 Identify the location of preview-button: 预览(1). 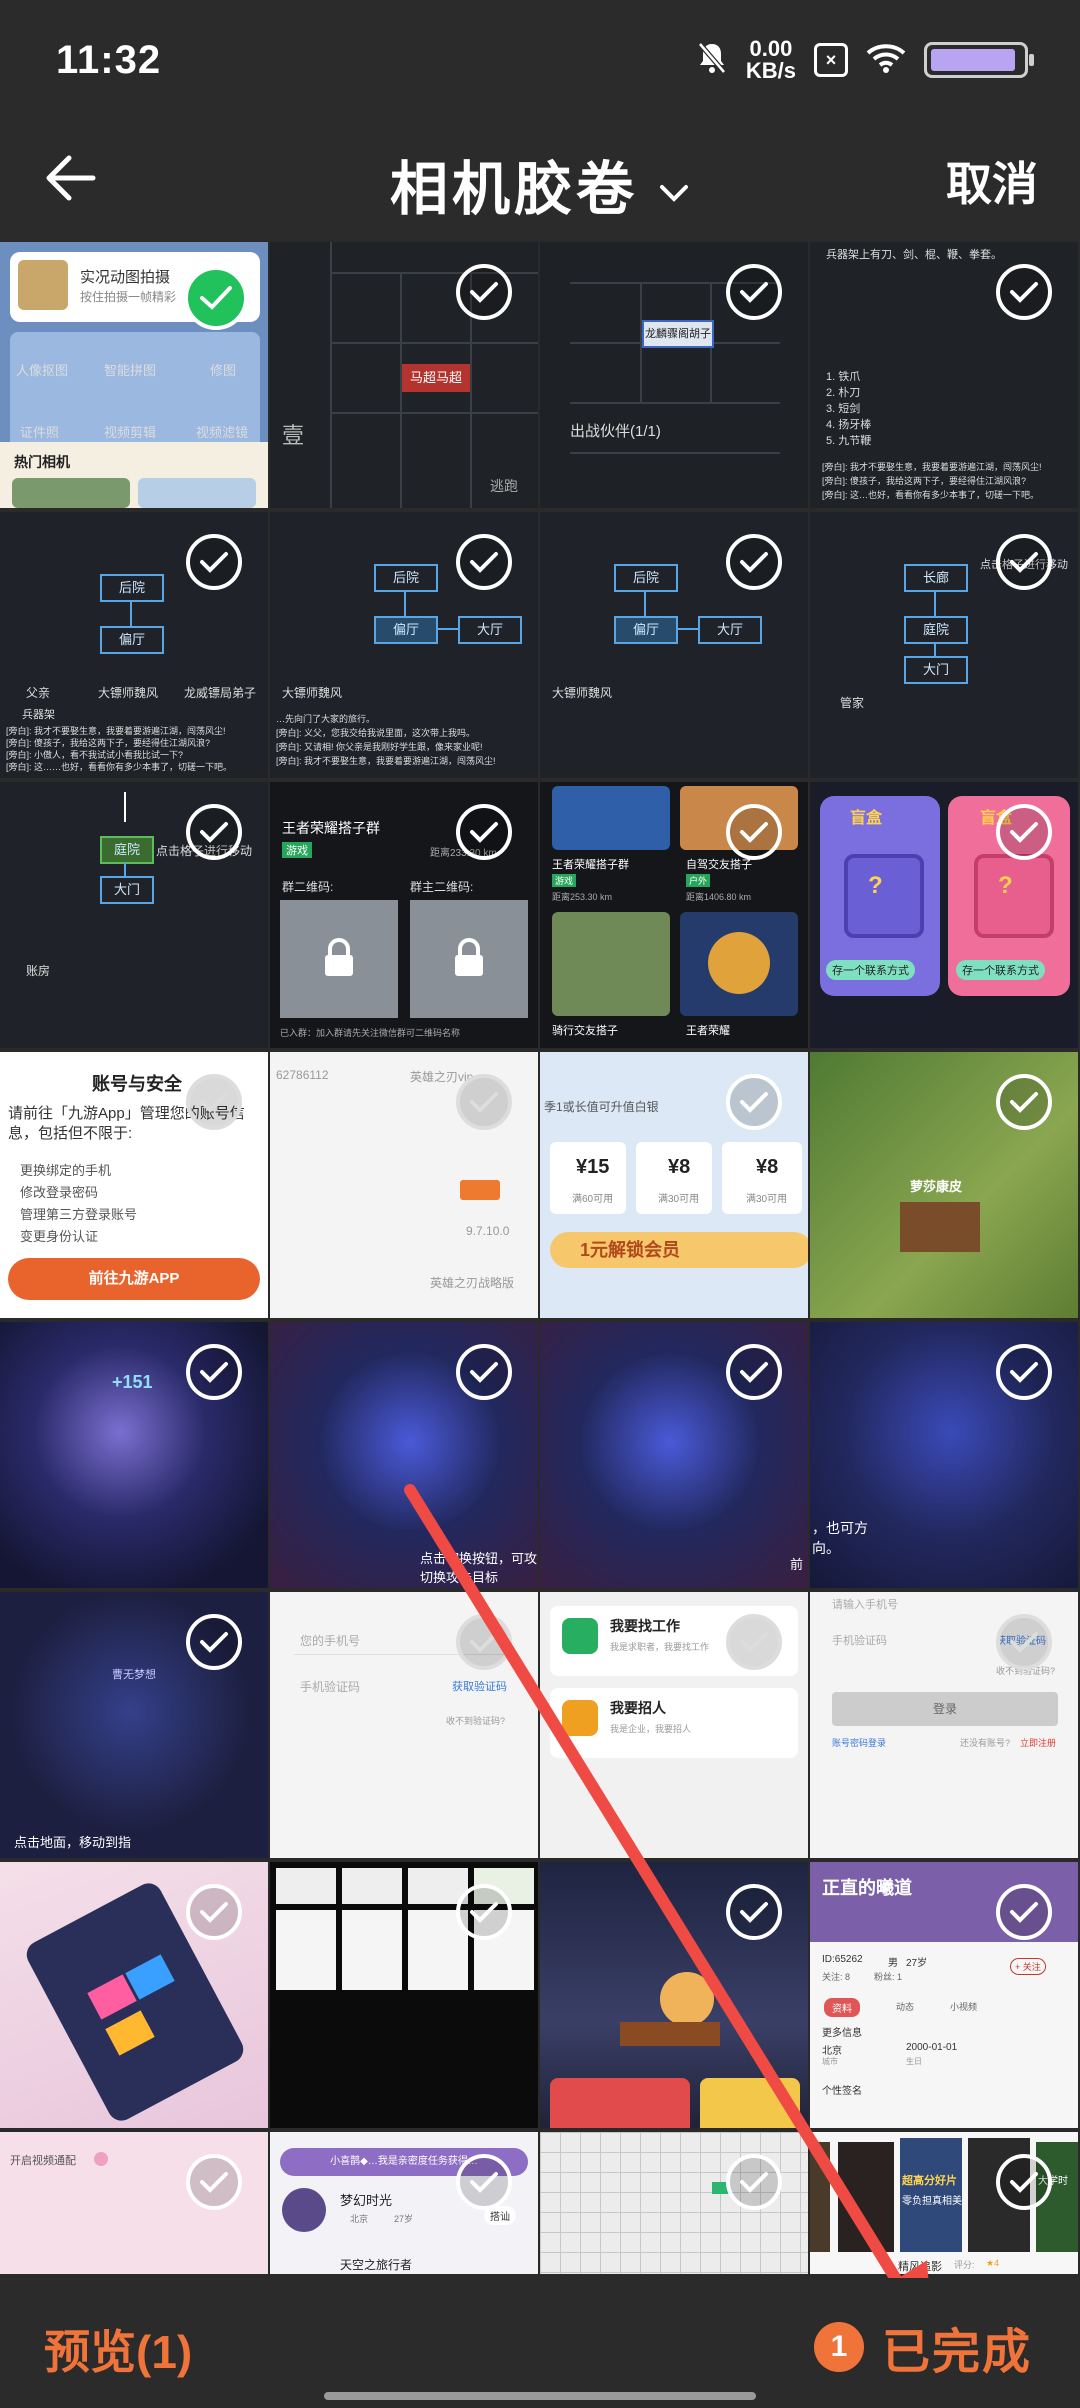
(118, 2349).